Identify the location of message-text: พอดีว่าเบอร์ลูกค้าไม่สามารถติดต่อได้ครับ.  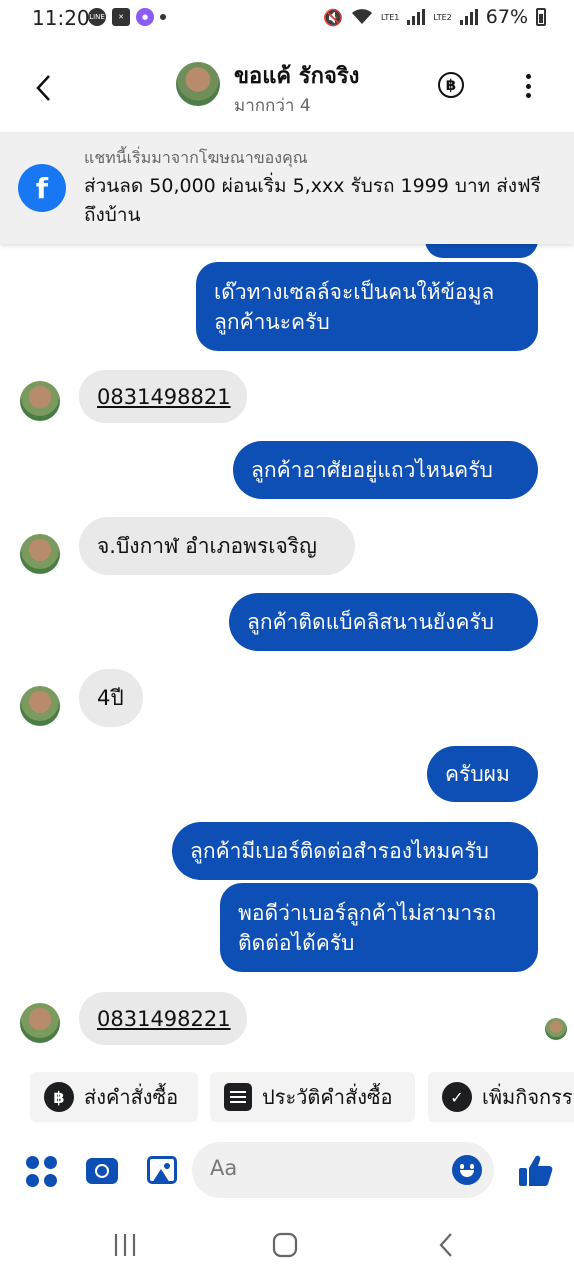
(367, 927).